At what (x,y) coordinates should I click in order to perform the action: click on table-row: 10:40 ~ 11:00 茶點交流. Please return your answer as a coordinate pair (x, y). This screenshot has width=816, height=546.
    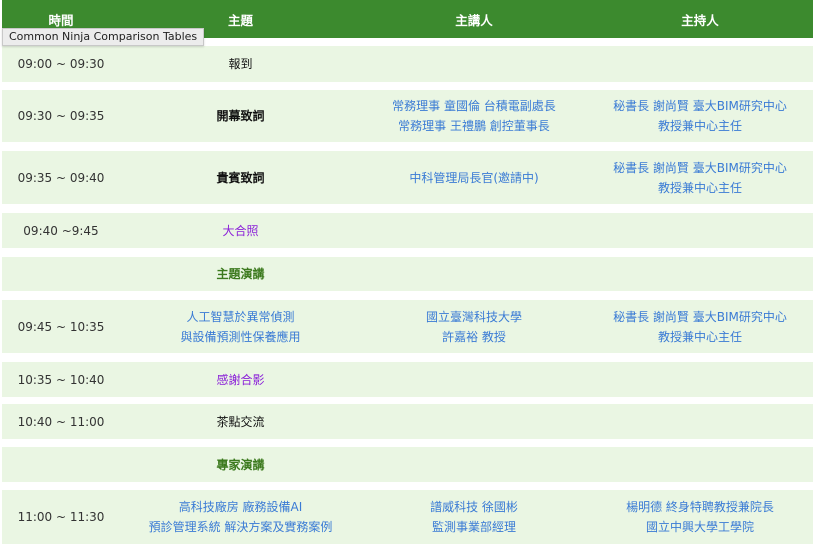
    Looking at the image, I should click on (407, 421).